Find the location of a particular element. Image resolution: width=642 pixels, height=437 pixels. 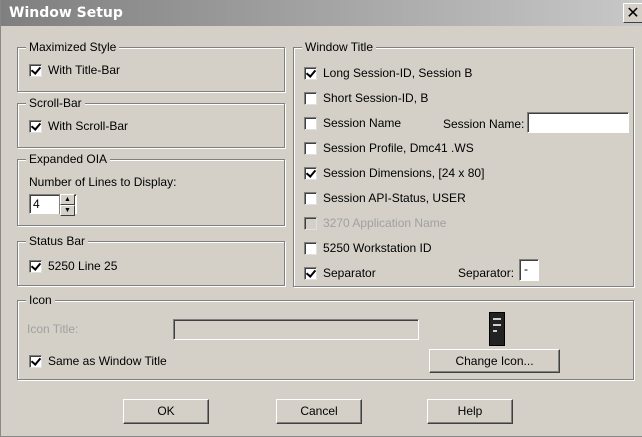

group-label: Expanded OIA is located at coordinates (68, 159).